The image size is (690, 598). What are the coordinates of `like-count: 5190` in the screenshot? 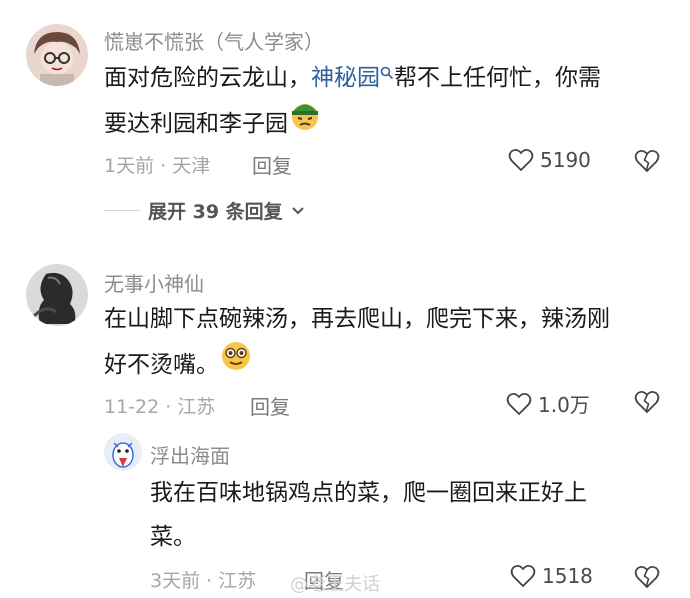 It's located at (565, 160).